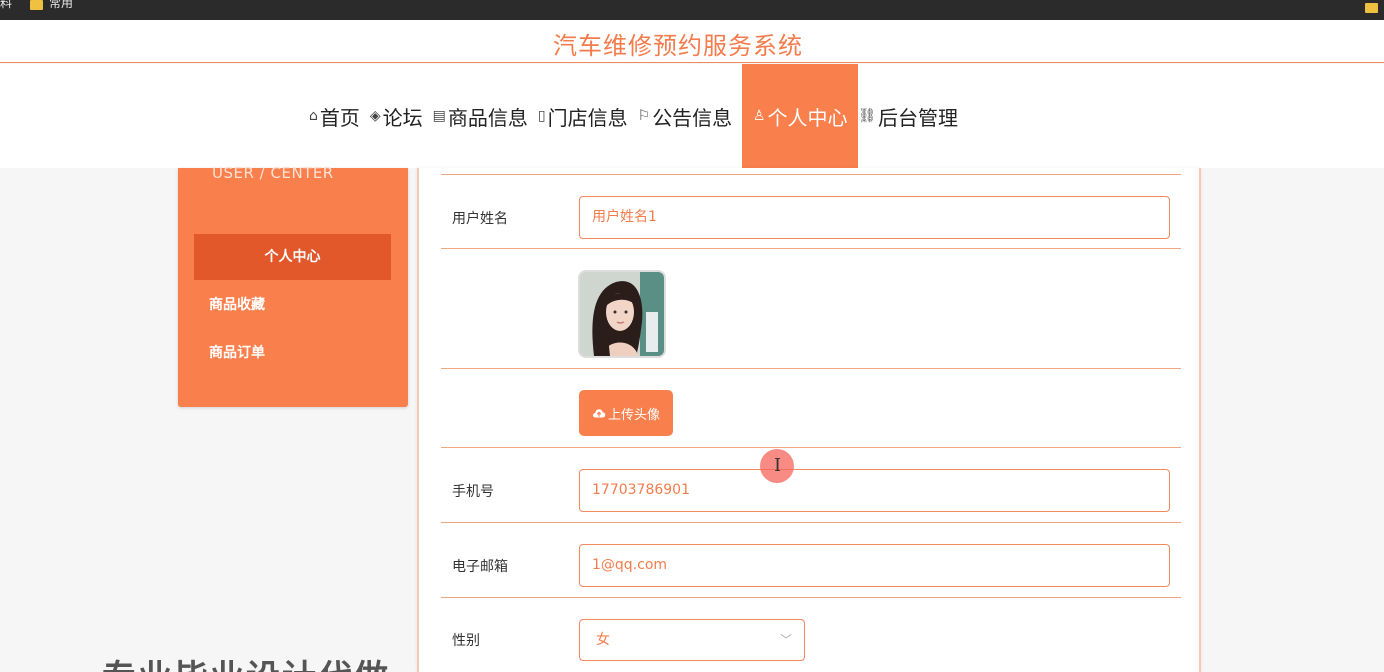 The height and width of the screenshot is (672, 1384). What do you see at coordinates (61, 5) in the screenshot?
I see `bookmark-folder-label: 常用` at bounding box center [61, 5].